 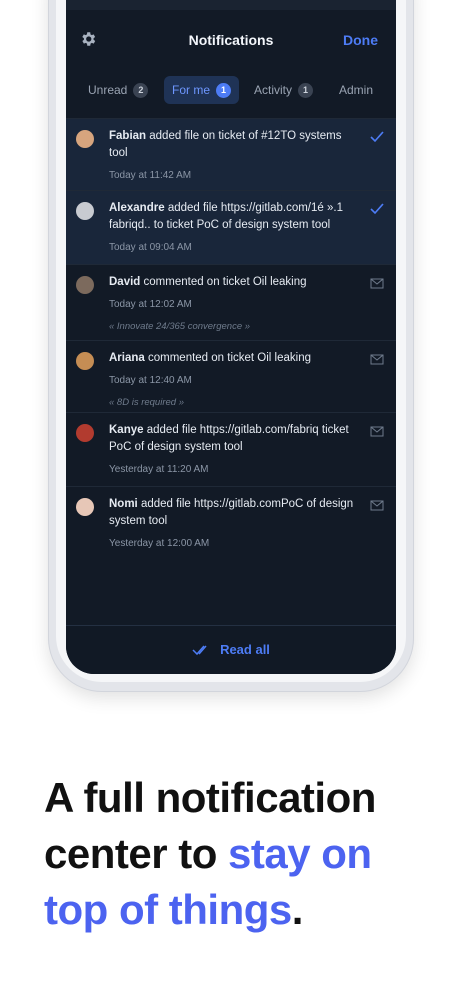 I want to click on timestamp: Today at 09:04 AM, so click(x=150, y=247).